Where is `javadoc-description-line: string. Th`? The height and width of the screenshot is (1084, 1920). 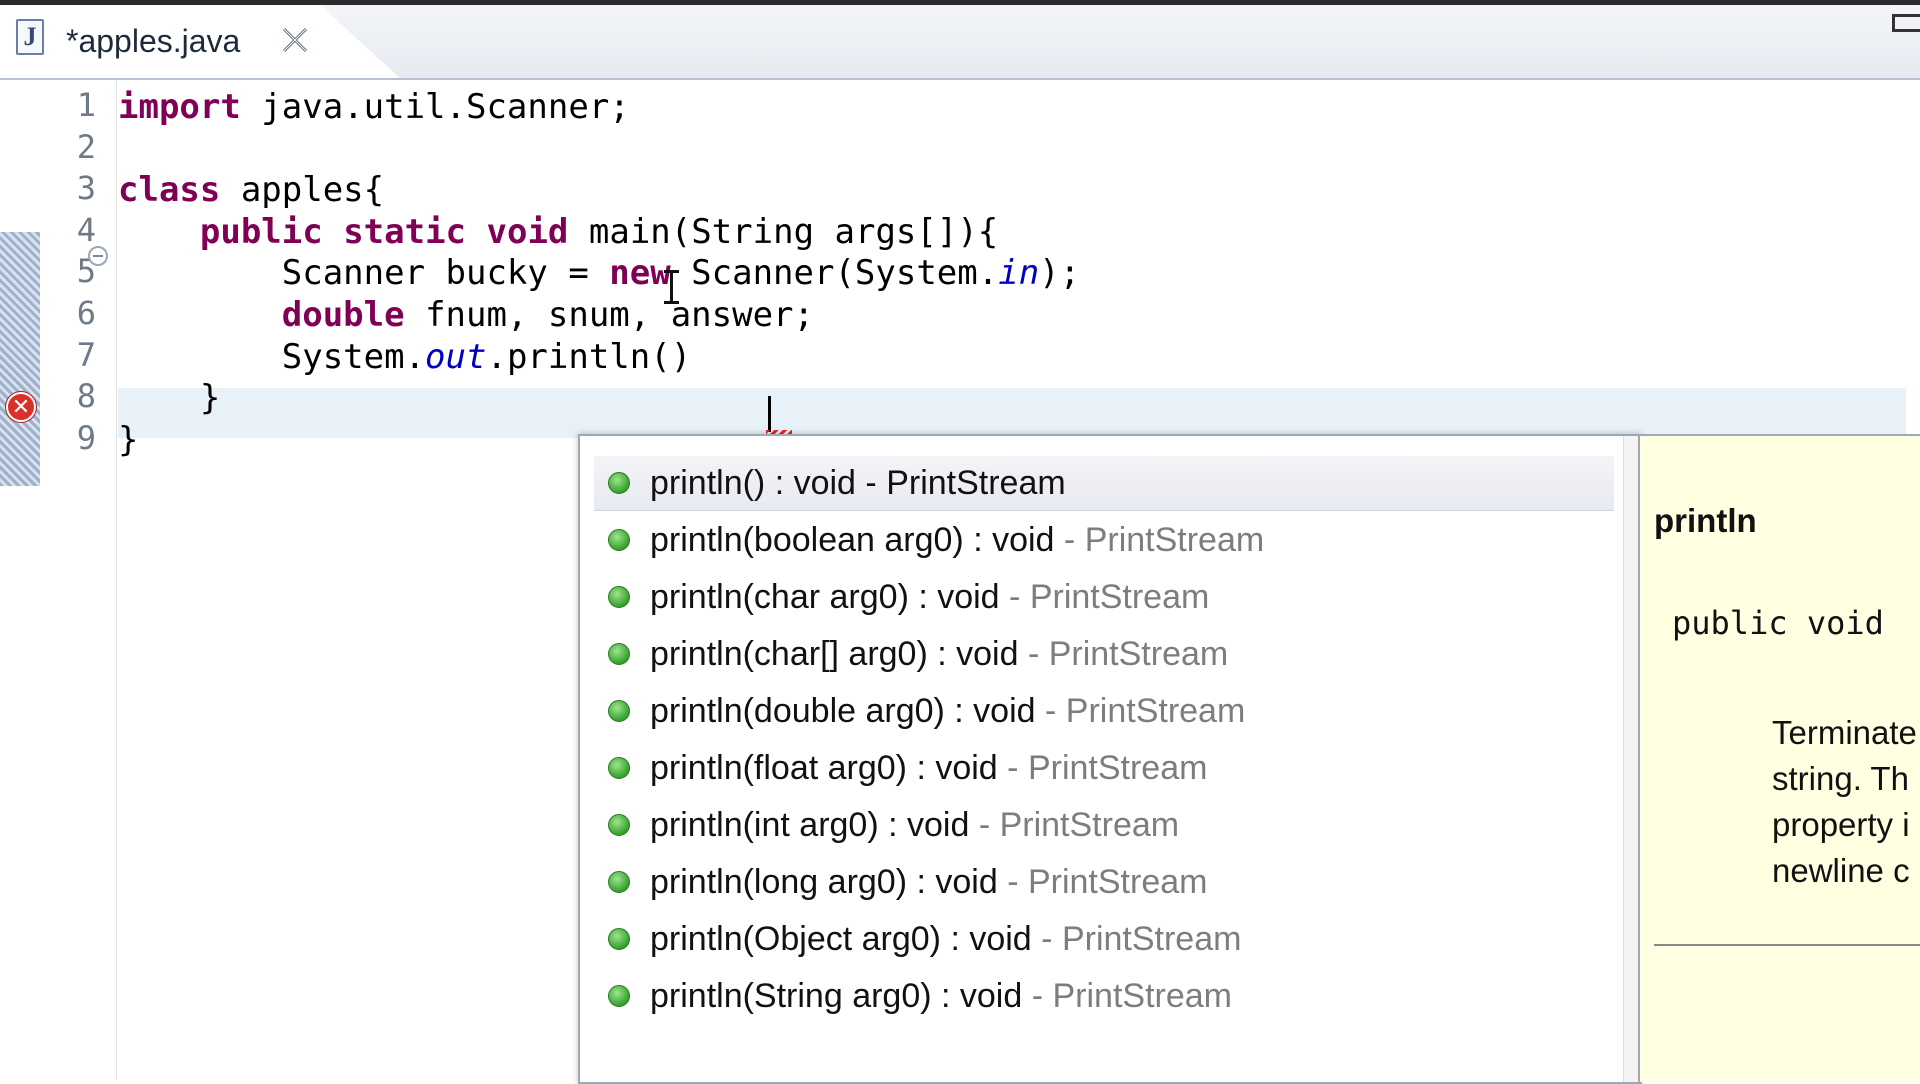 javadoc-description-line: string. Th is located at coordinates (1840, 778).